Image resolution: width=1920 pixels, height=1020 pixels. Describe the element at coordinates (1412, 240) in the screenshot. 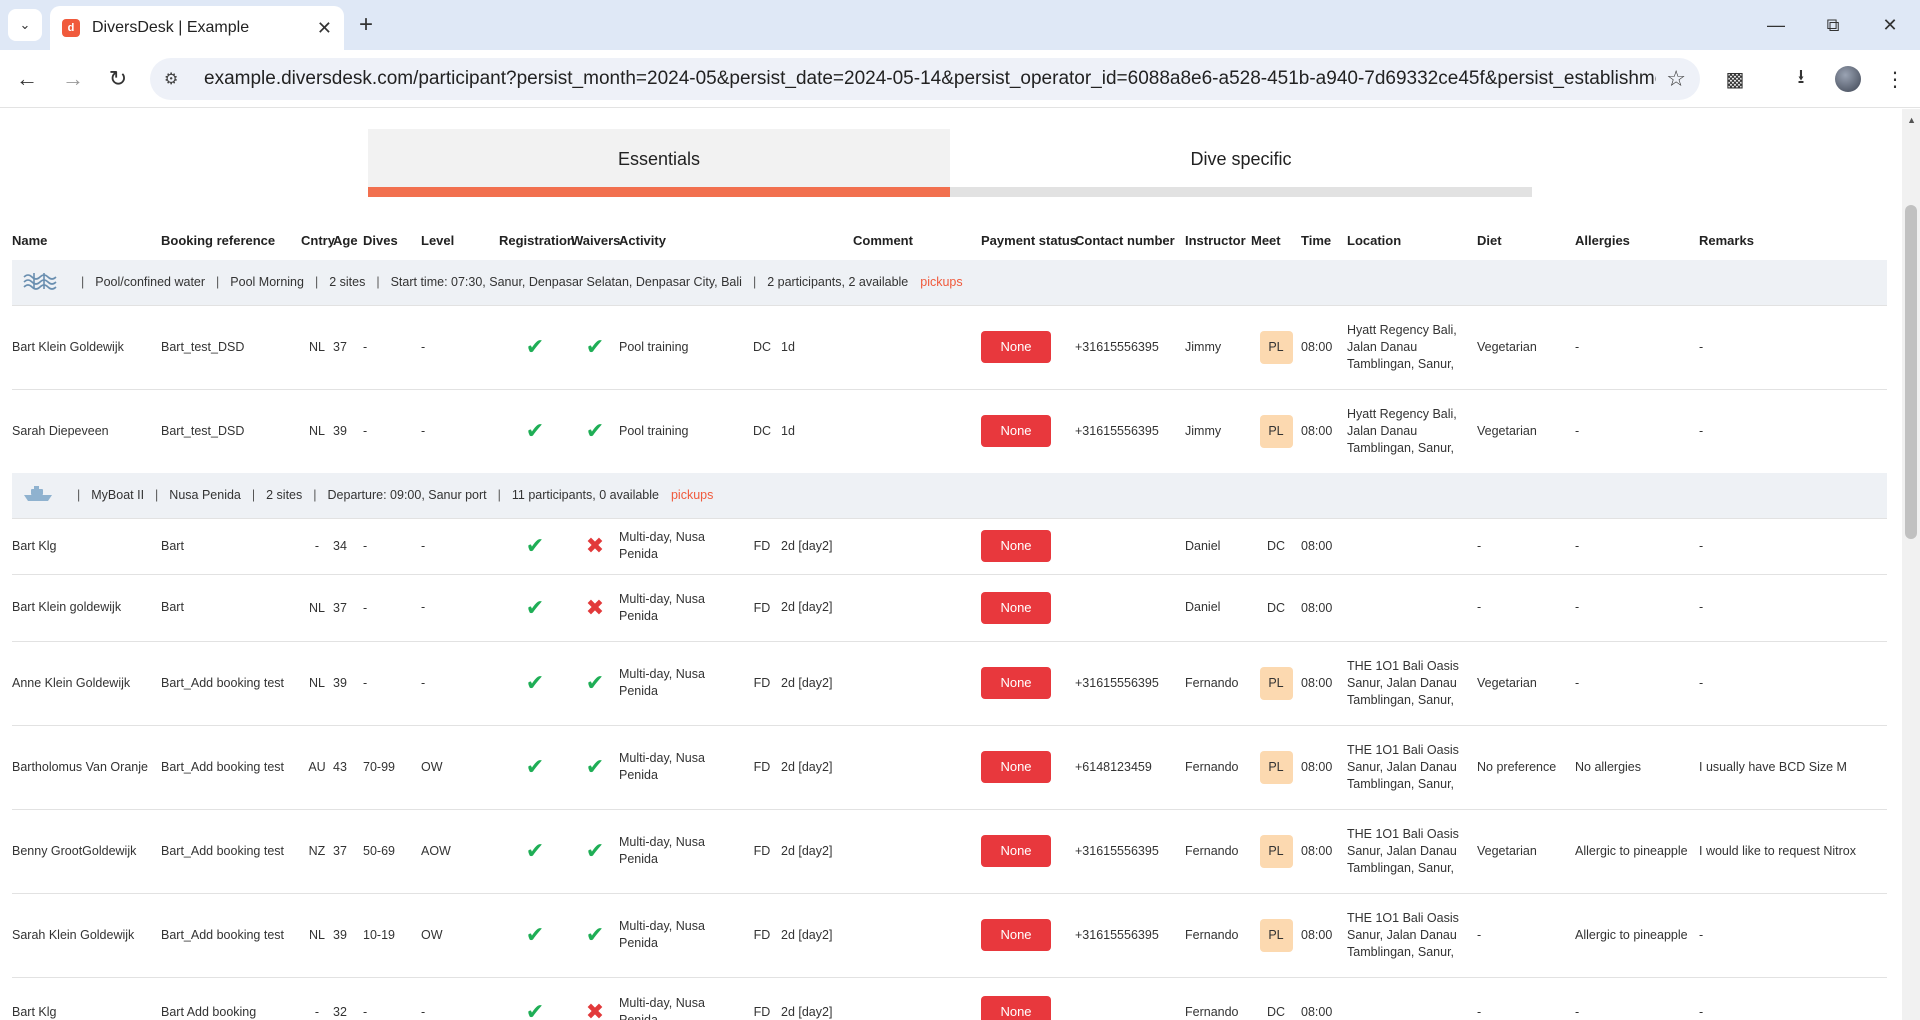

I see `col-location: Location` at that location.